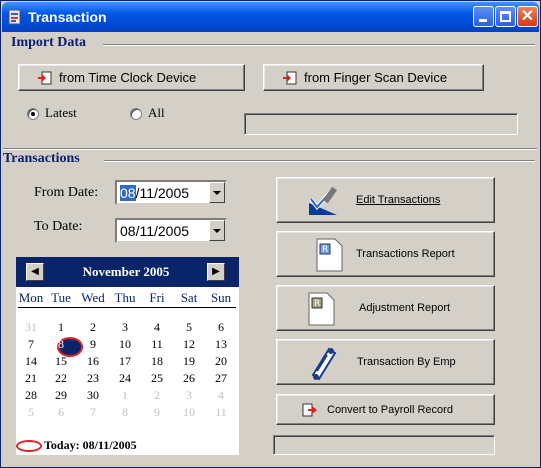  Describe the element at coordinates (136, 114) in the screenshot. I see `radio-all` at that location.